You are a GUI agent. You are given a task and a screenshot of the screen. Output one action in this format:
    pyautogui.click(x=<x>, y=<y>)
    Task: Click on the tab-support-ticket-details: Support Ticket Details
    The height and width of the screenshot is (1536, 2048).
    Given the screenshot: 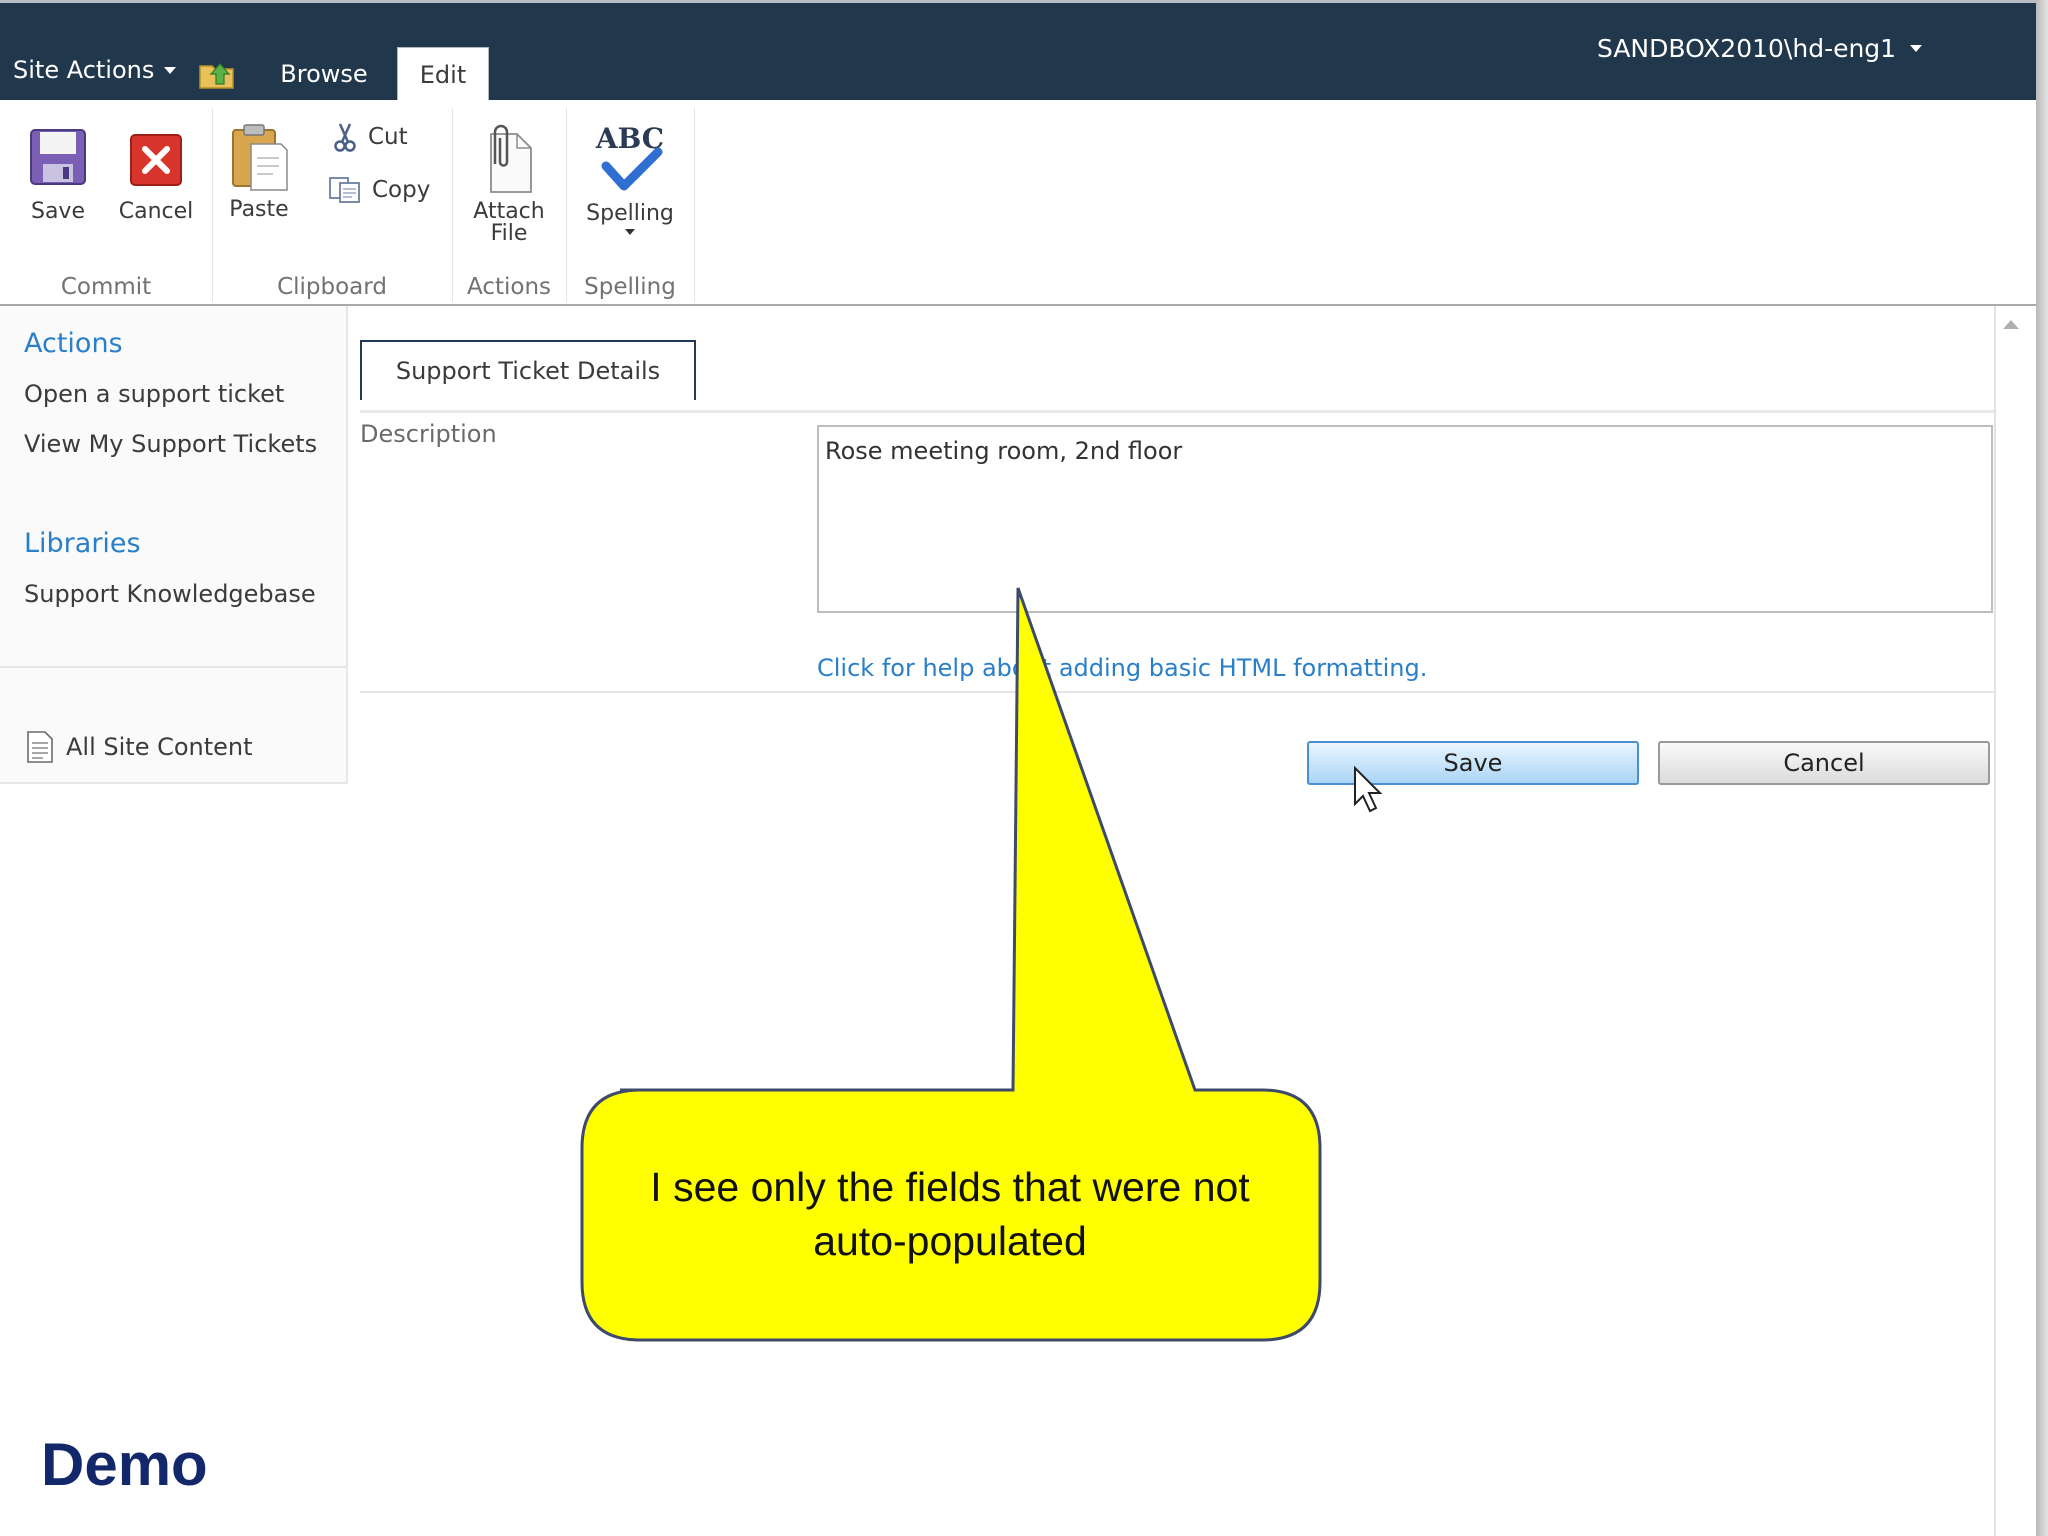 What is the action you would take?
    pyautogui.click(x=528, y=370)
    